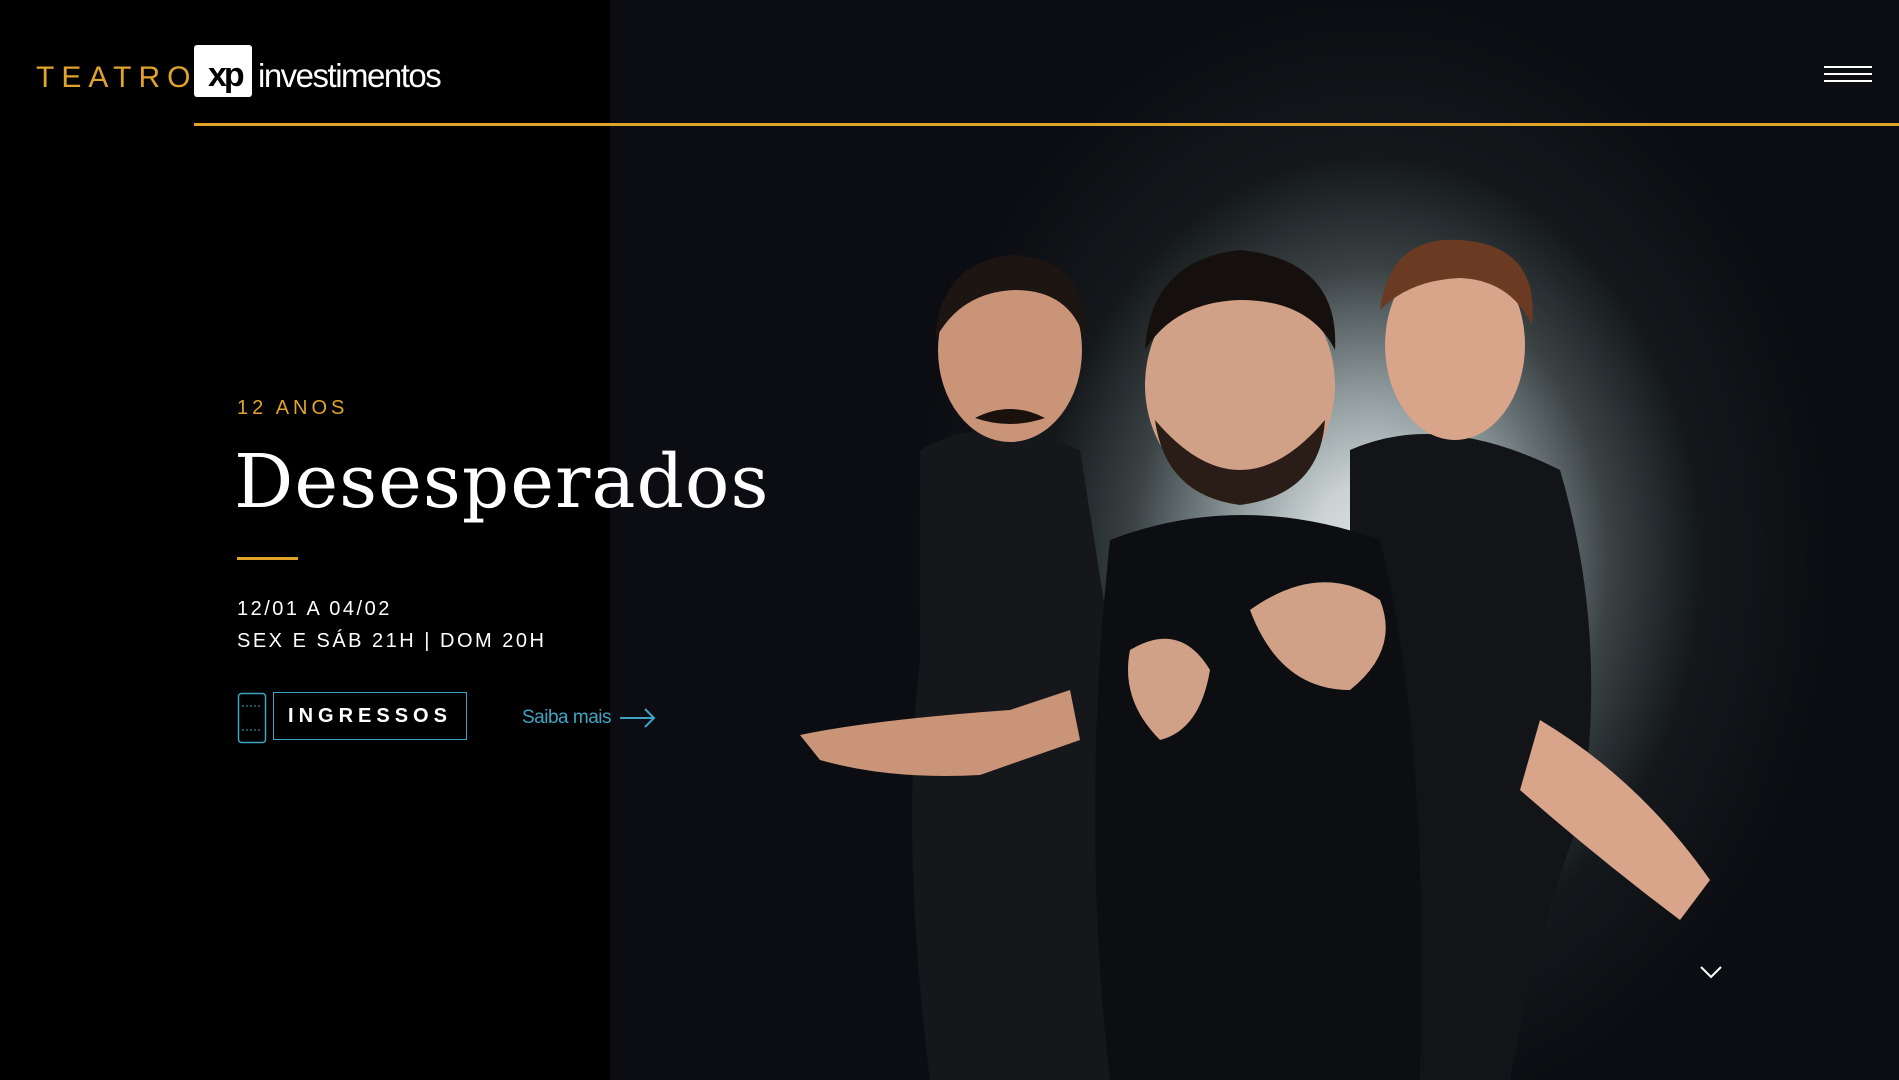 This screenshot has height=1080, width=1899. I want to click on header-divider, so click(1046, 124).